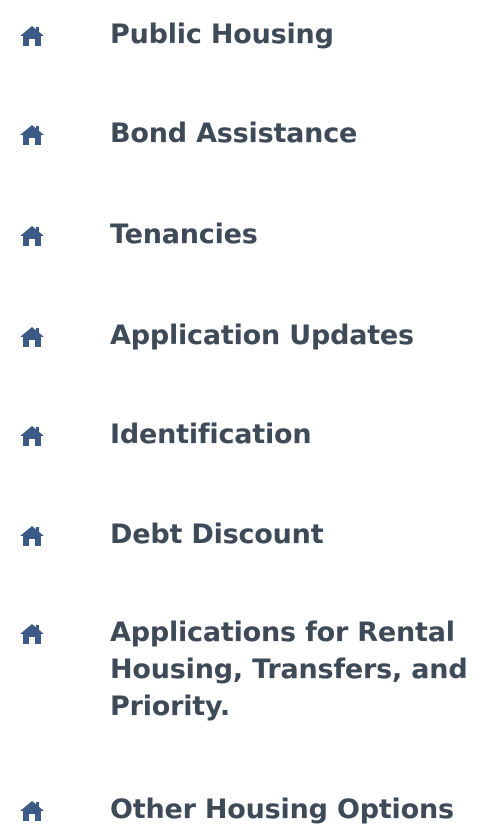 The width and height of the screenshot is (483, 828). I want to click on menu-item-debt-discount: Debt Discount, so click(241, 536).